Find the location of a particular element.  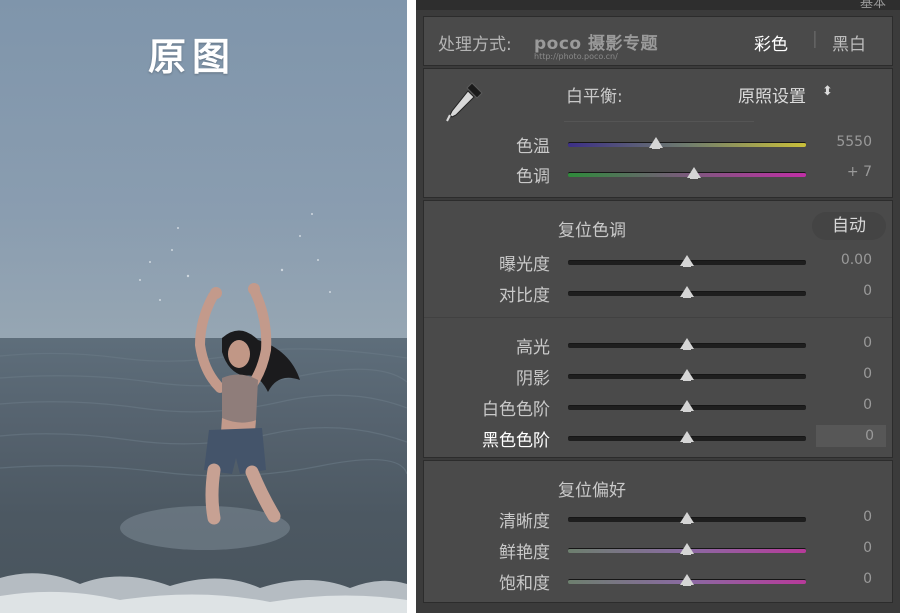

slider-row: 白色色阶 0 is located at coordinates (658, 407).